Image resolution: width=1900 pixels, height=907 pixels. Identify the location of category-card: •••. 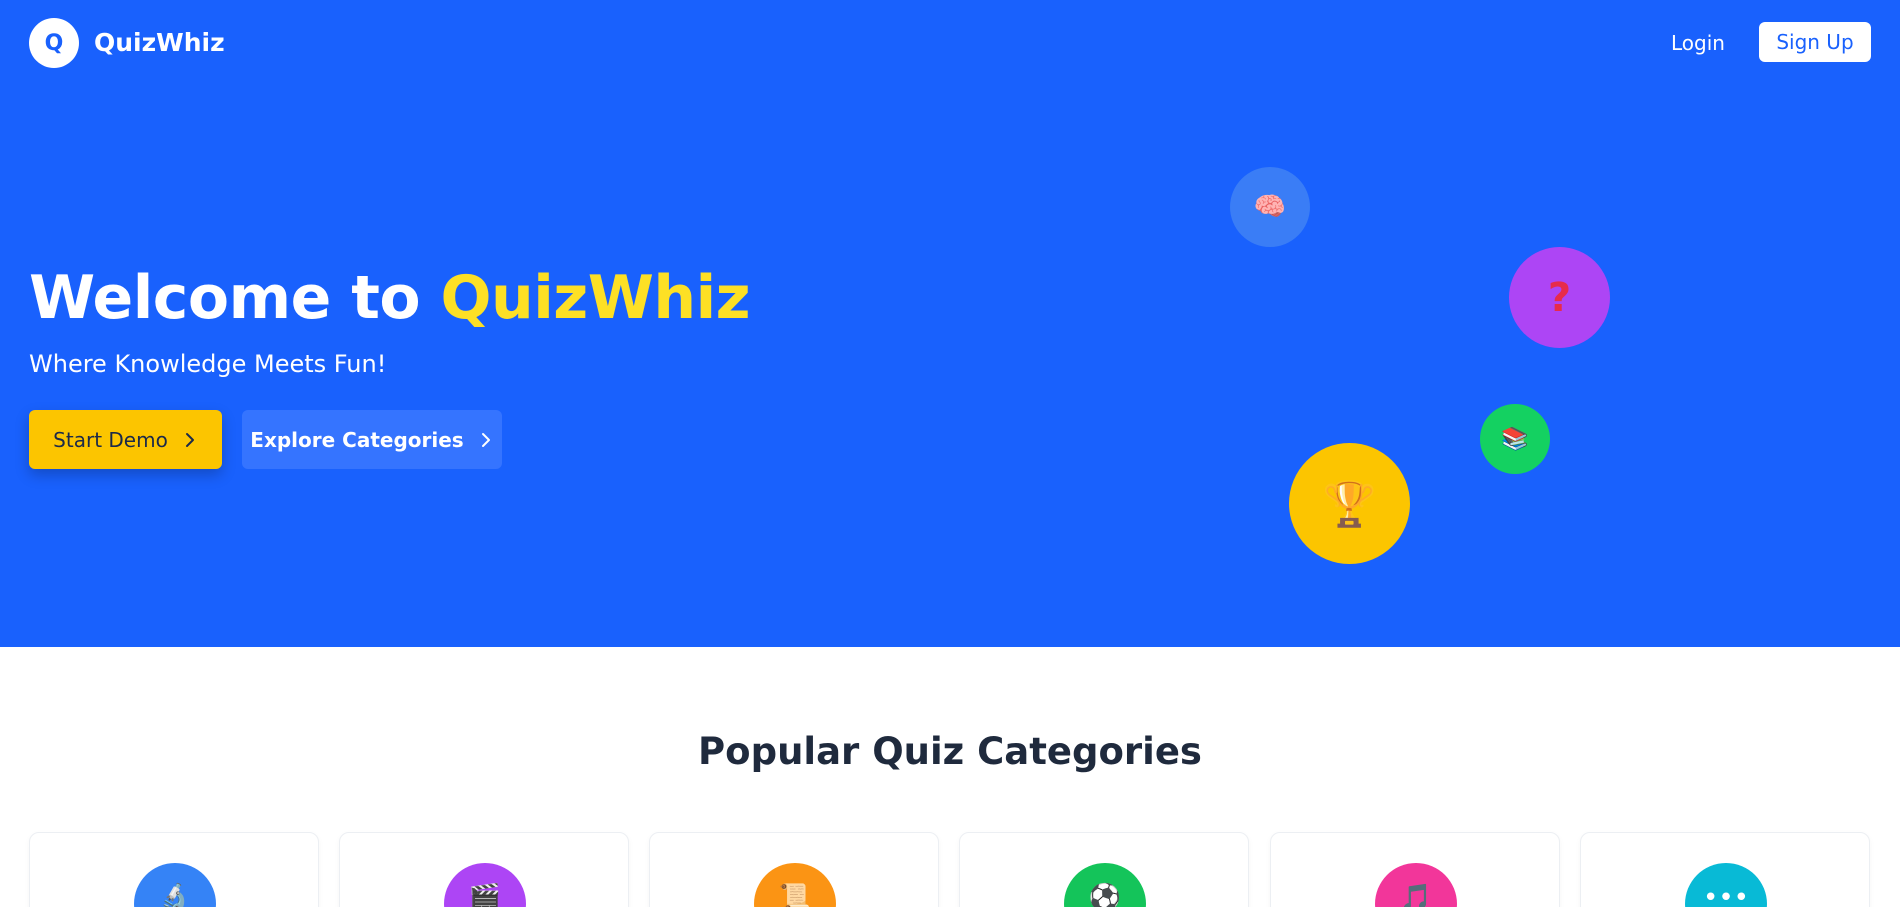
(1725, 869).